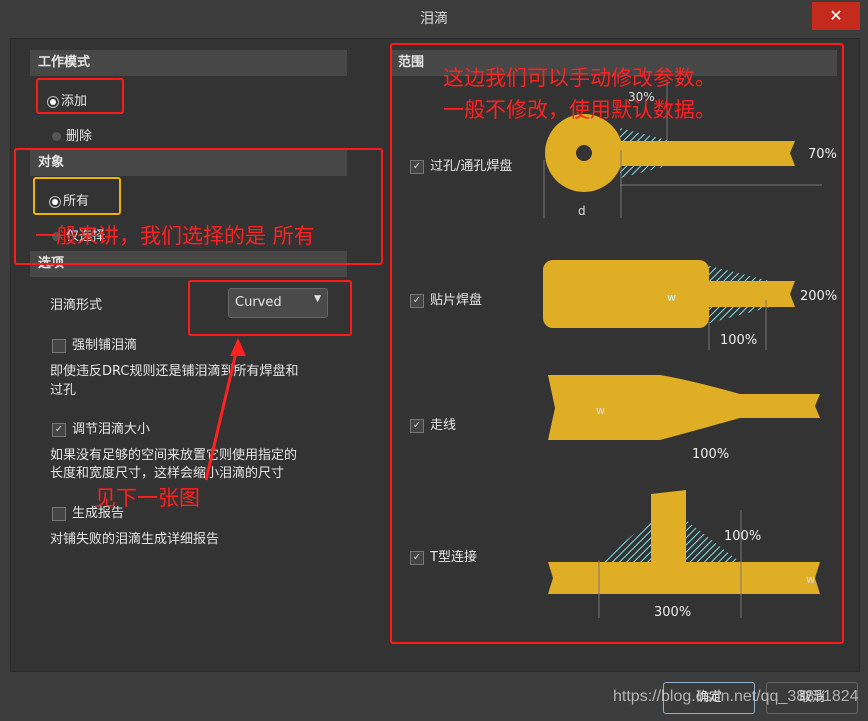  Describe the element at coordinates (579, 78) in the screenshot. I see `annotation-text: 这边我们可以手动修改参数。` at that location.